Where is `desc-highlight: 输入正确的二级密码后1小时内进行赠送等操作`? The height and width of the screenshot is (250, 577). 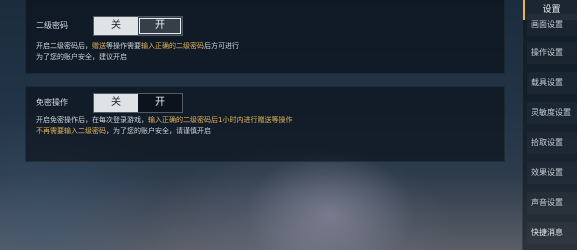
desc-highlight: 输入正确的二级密码后1小时内进行赠送等操作 is located at coordinates (220, 120).